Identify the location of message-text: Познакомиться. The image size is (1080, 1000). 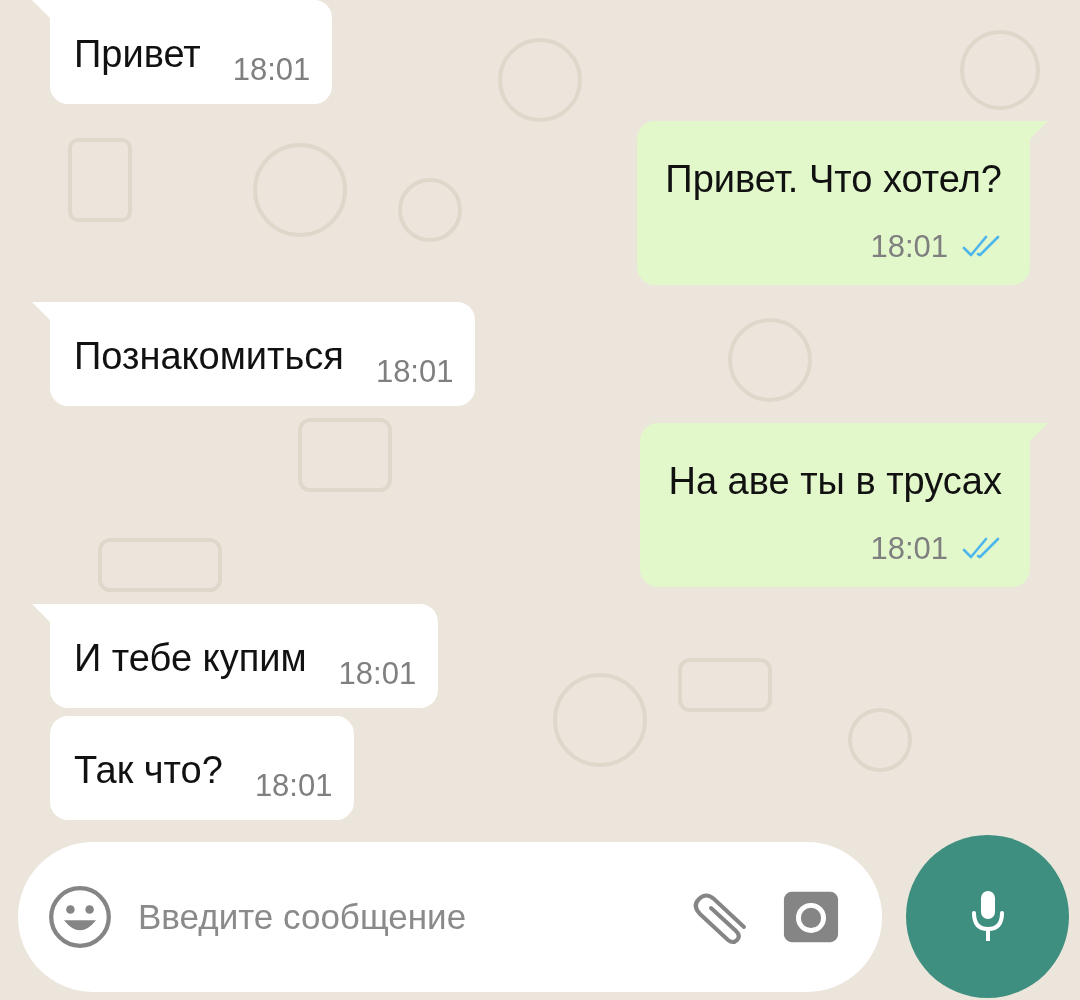
(209, 356).